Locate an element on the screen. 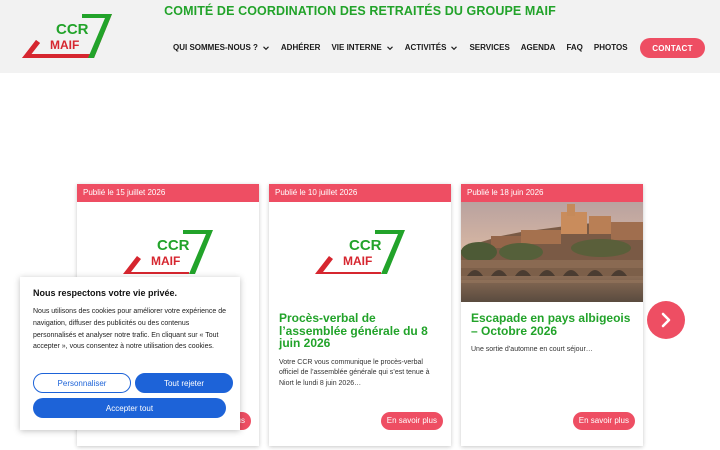 This screenshot has height=450, width=720. cookie-button-row: Personnaliser Tout rejeter is located at coordinates (133, 383).